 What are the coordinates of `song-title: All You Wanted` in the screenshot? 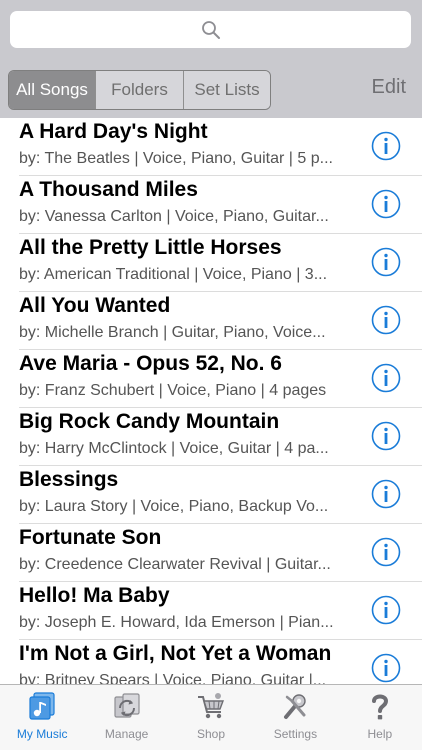 It's located at (95, 305).